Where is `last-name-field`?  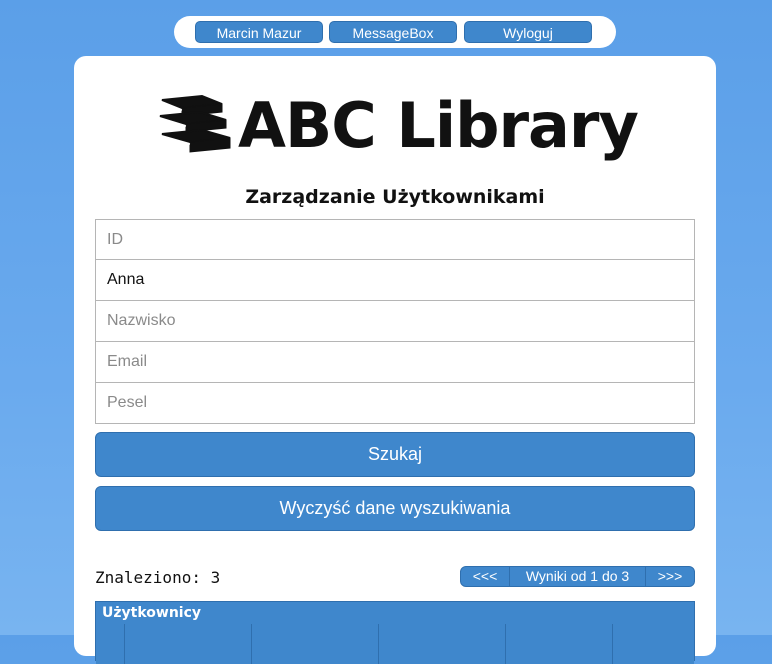
last-name-field is located at coordinates (395, 321).